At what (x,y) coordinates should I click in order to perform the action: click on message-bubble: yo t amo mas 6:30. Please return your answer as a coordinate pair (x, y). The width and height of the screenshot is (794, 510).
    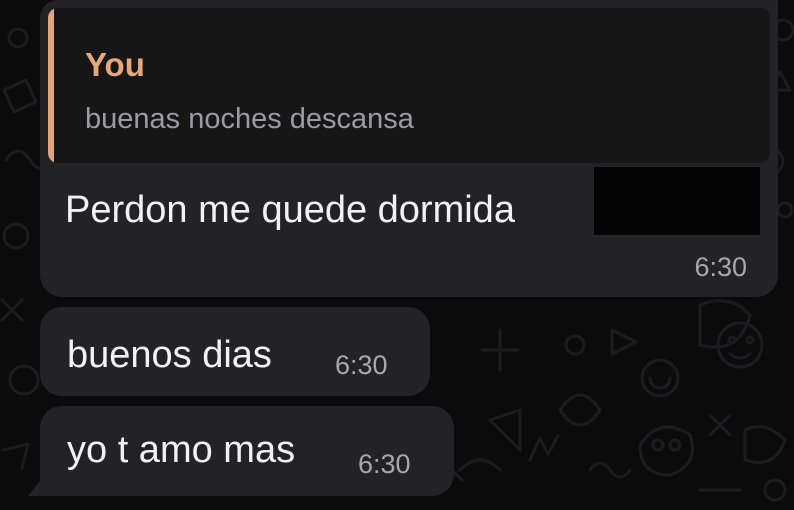
    Looking at the image, I should click on (247, 451).